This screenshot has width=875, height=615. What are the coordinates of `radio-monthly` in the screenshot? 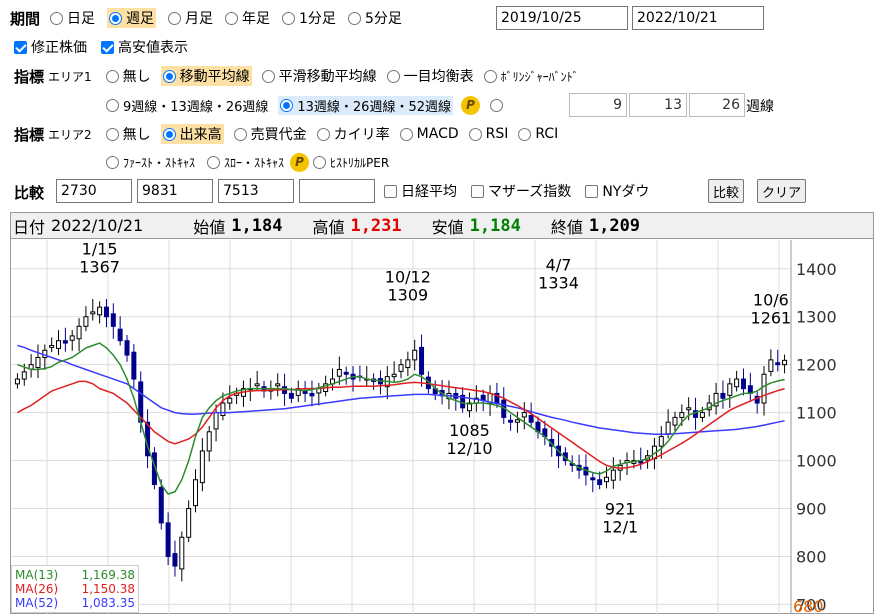 It's located at (175, 18).